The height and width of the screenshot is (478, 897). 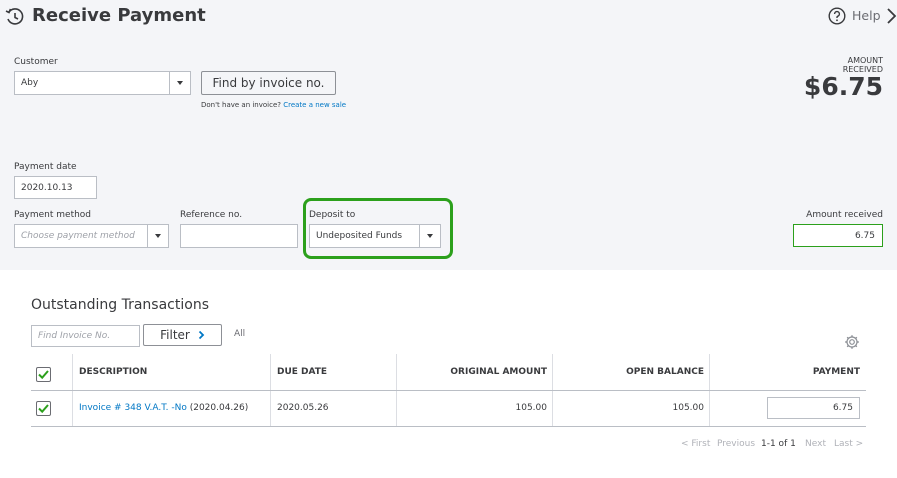 I want to click on payment-method-dropdown-button, so click(x=157, y=236).